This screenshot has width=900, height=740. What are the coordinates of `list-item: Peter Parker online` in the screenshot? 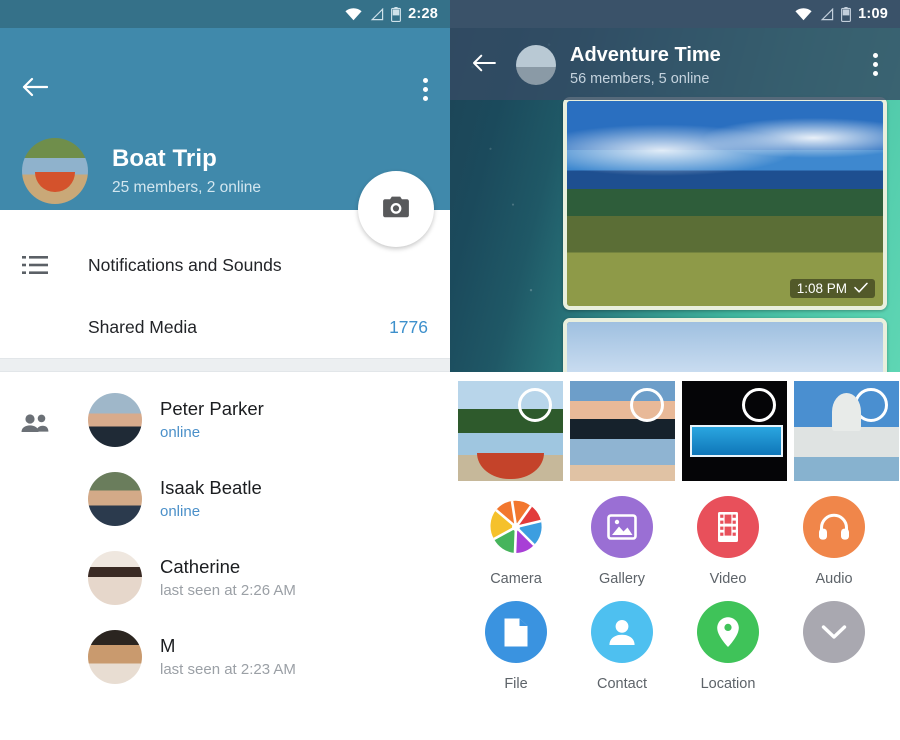 It's located at (225, 419).